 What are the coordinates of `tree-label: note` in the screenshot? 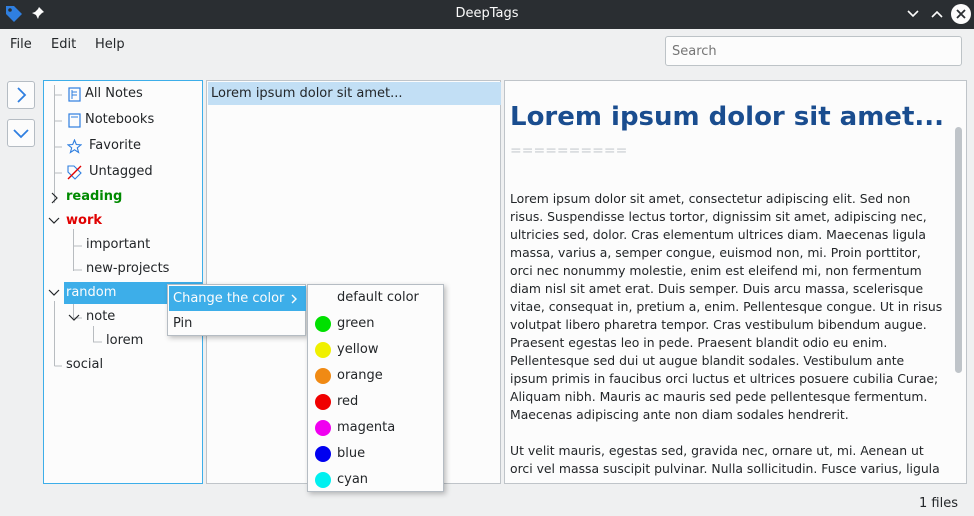 It's located at (101, 316).